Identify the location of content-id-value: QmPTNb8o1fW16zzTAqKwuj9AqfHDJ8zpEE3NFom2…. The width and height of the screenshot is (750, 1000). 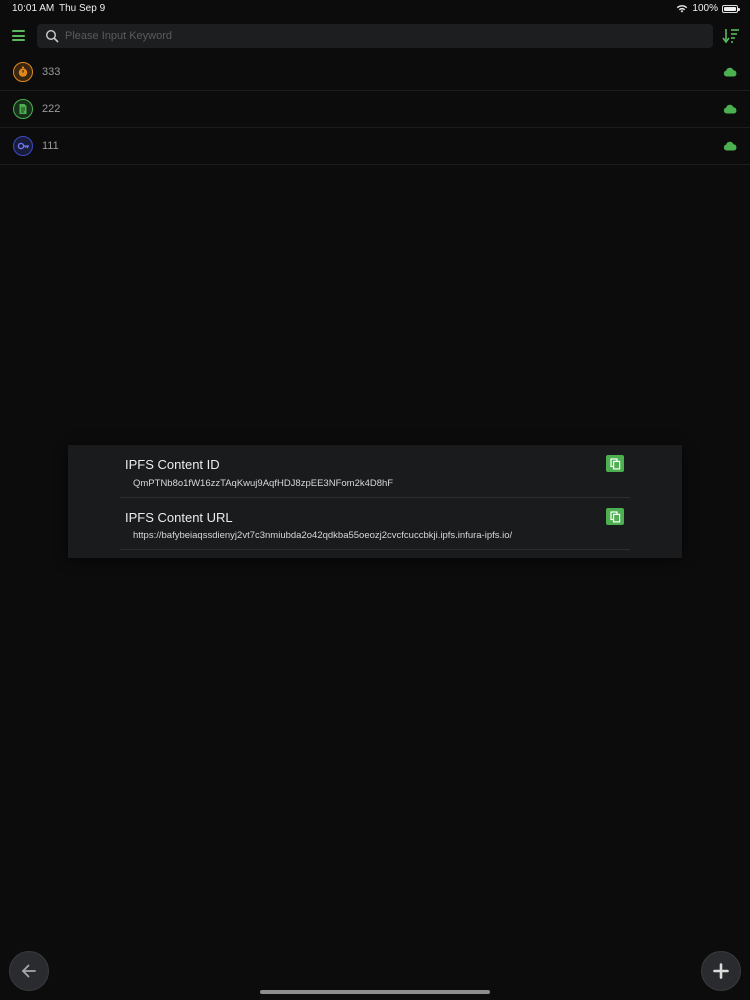
(263, 483).